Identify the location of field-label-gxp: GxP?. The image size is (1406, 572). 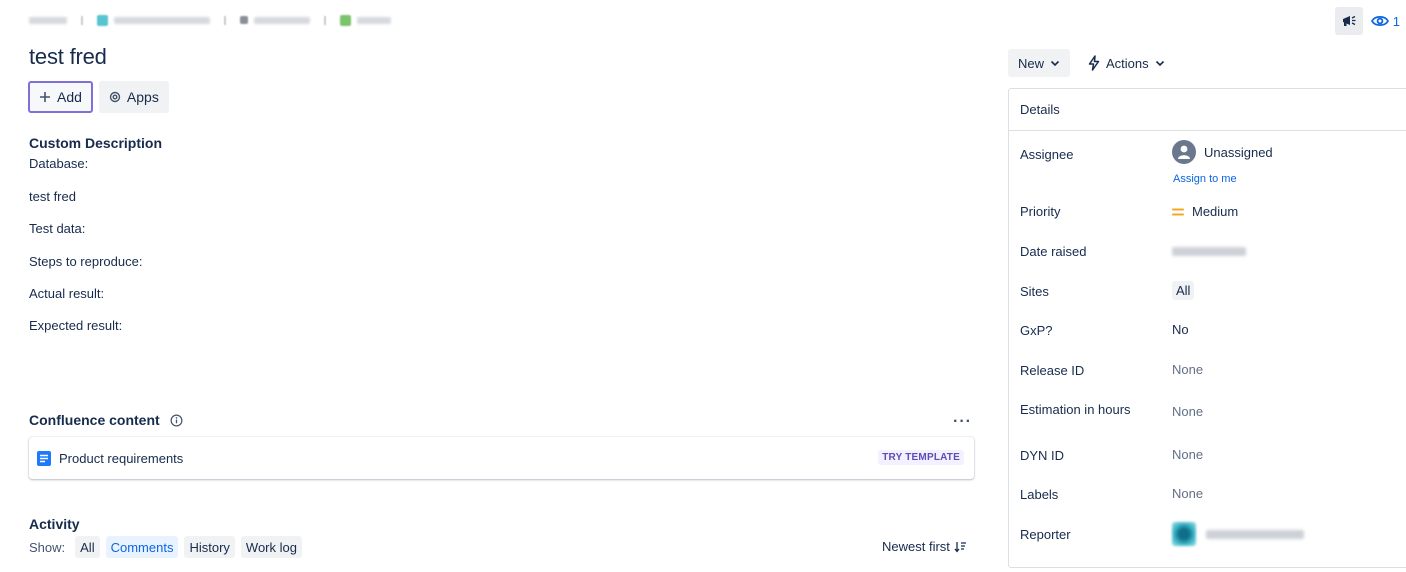
(1036, 330).